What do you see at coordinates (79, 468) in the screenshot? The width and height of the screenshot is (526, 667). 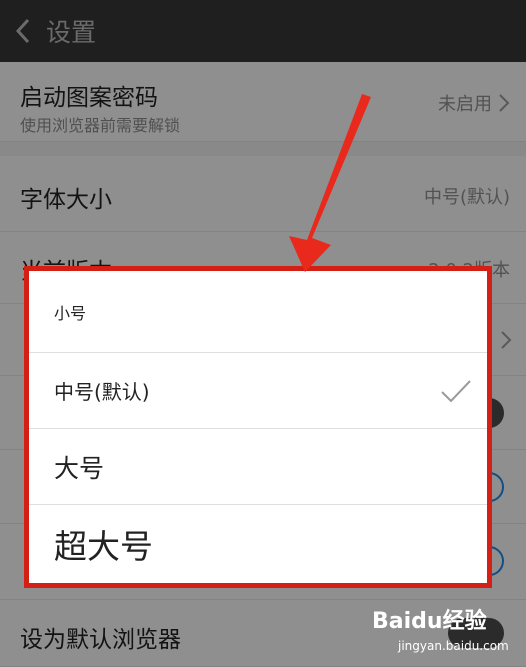 I see `option-label: 大号` at bounding box center [79, 468].